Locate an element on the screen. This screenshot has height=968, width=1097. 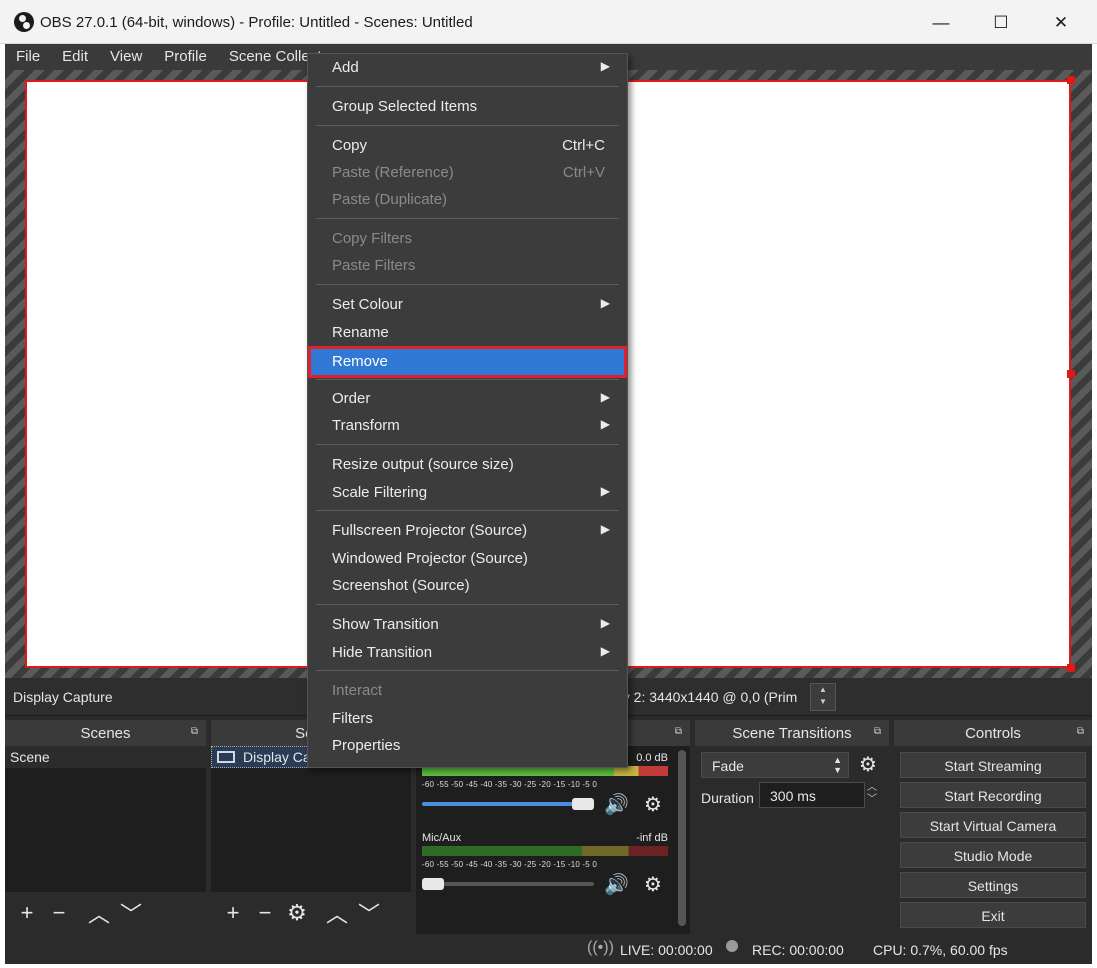
start-streaming-button: Start Streaming is located at coordinates (993, 765).